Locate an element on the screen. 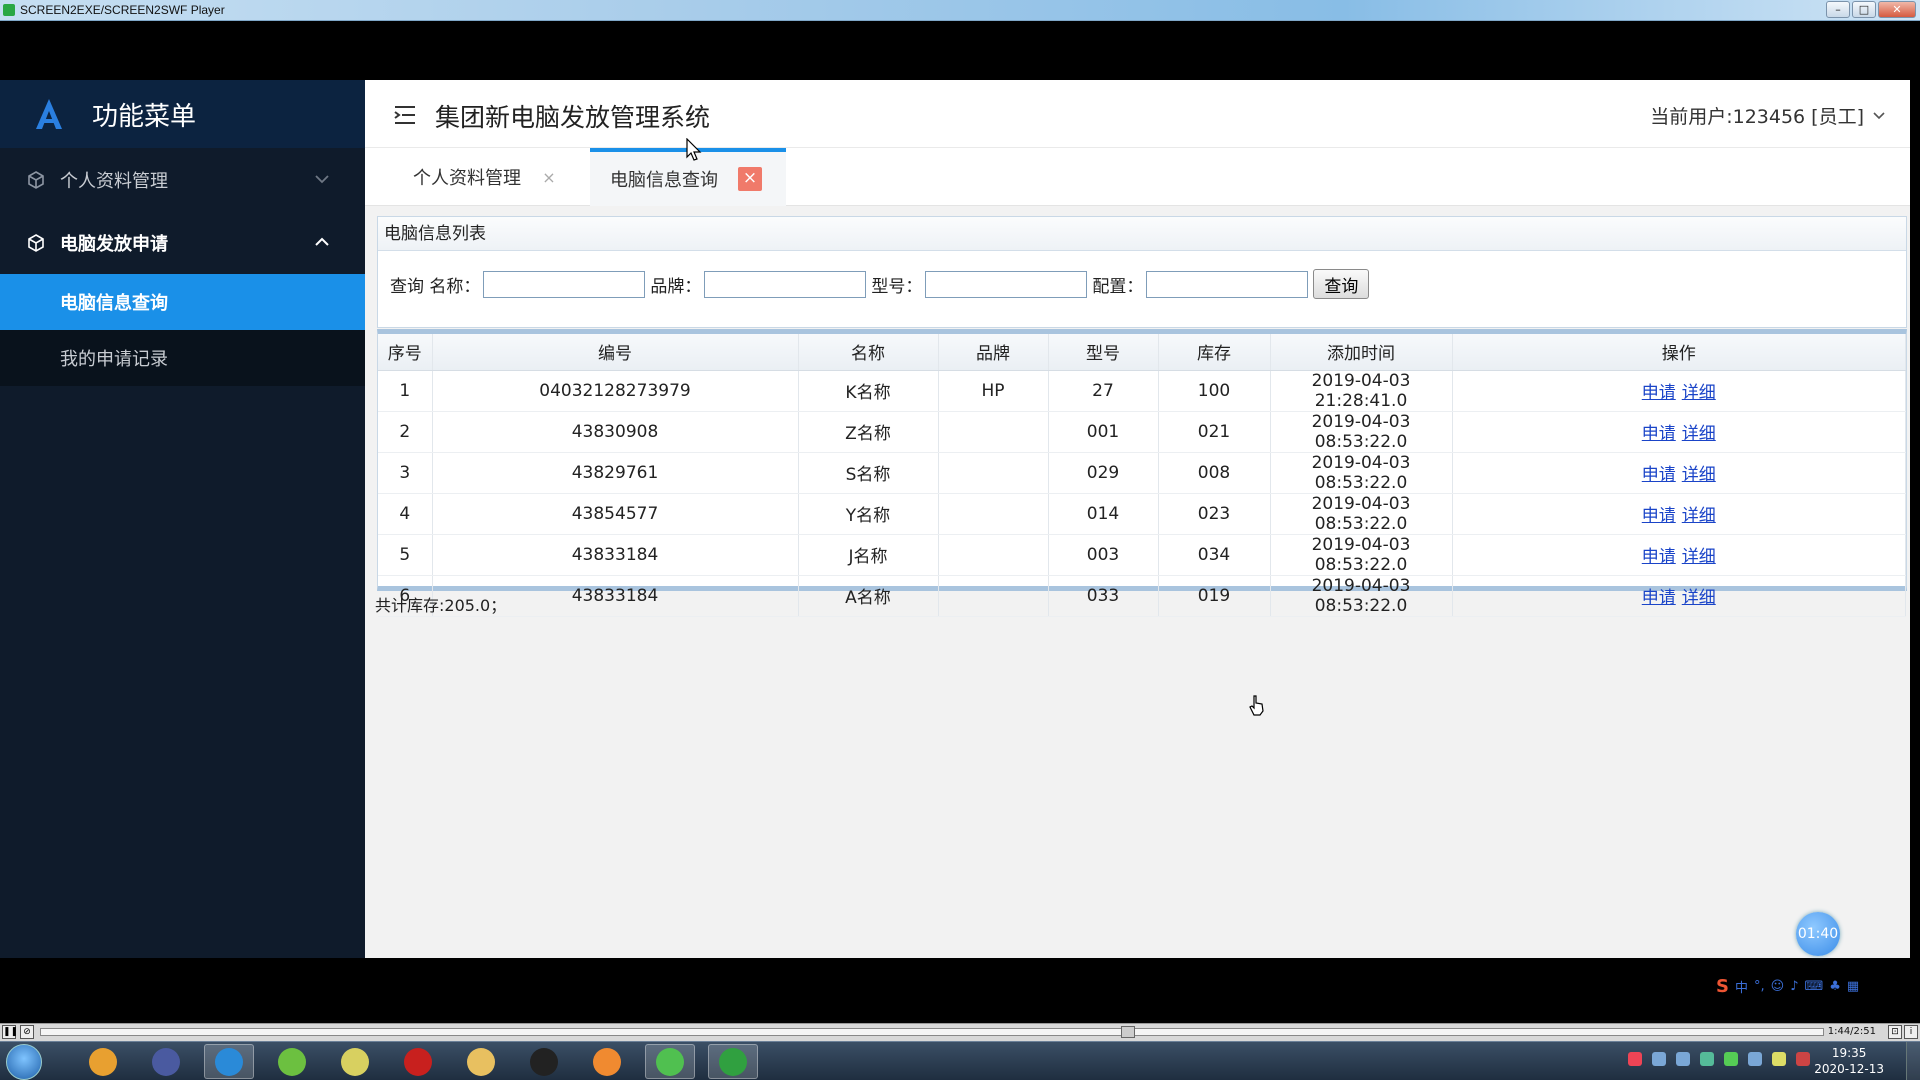 This screenshot has width=1920, height=1080. search-button: 查询 is located at coordinates (1341, 284).